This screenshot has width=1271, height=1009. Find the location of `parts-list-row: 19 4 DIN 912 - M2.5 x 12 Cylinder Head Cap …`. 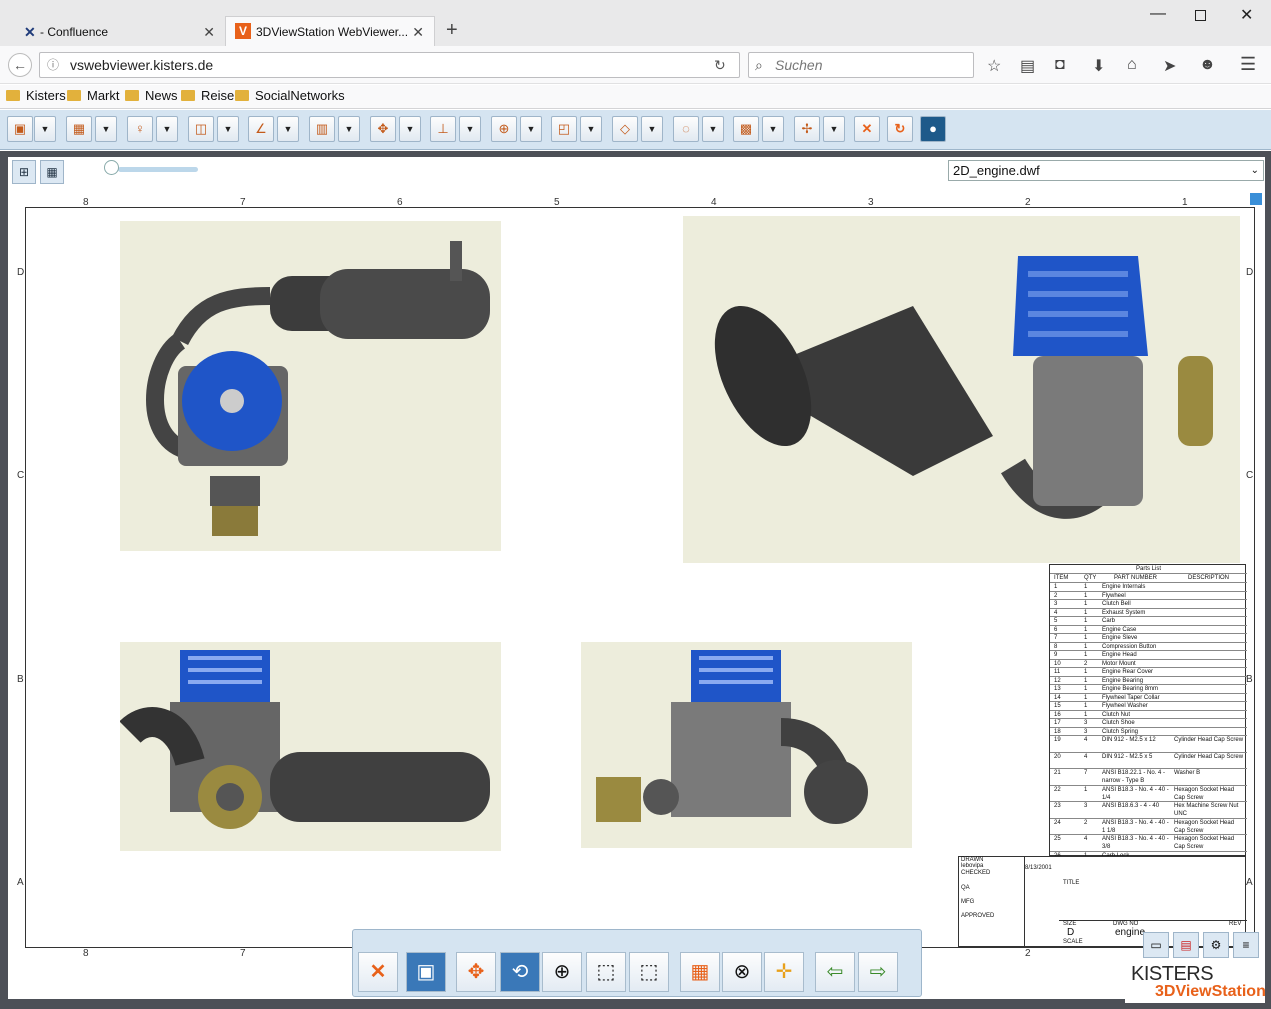

parts-list-row: 19 4 DIN 912 - M2.5 x 12 Cylinder Head Cap … is located at coordinates (1148, 743).